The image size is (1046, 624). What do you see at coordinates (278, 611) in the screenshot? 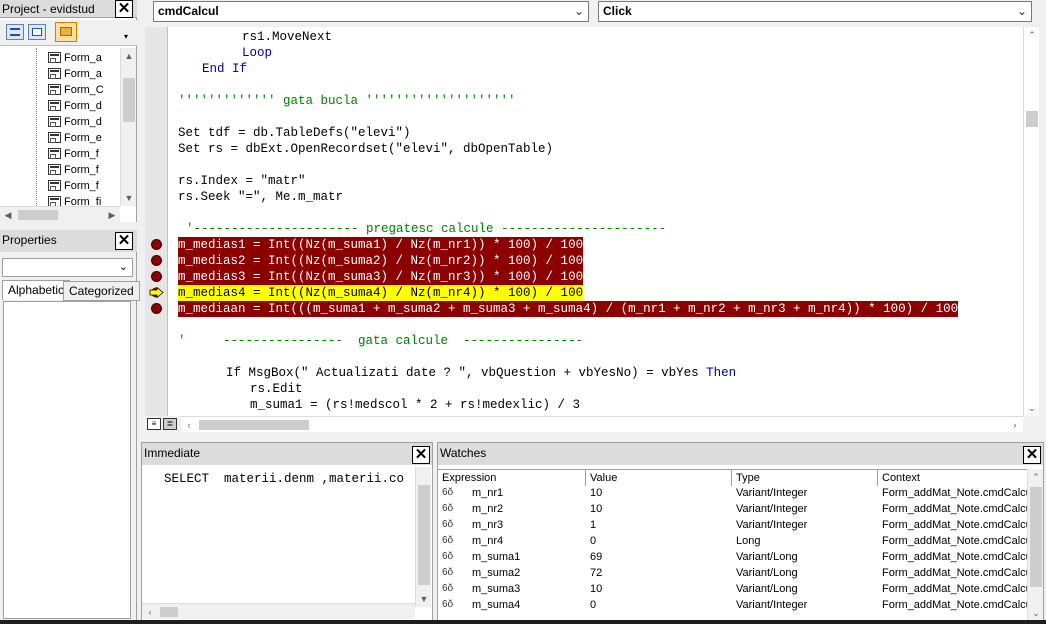
I see `immediate-hscrollbar: ‹` at bounding box center [278, 611].